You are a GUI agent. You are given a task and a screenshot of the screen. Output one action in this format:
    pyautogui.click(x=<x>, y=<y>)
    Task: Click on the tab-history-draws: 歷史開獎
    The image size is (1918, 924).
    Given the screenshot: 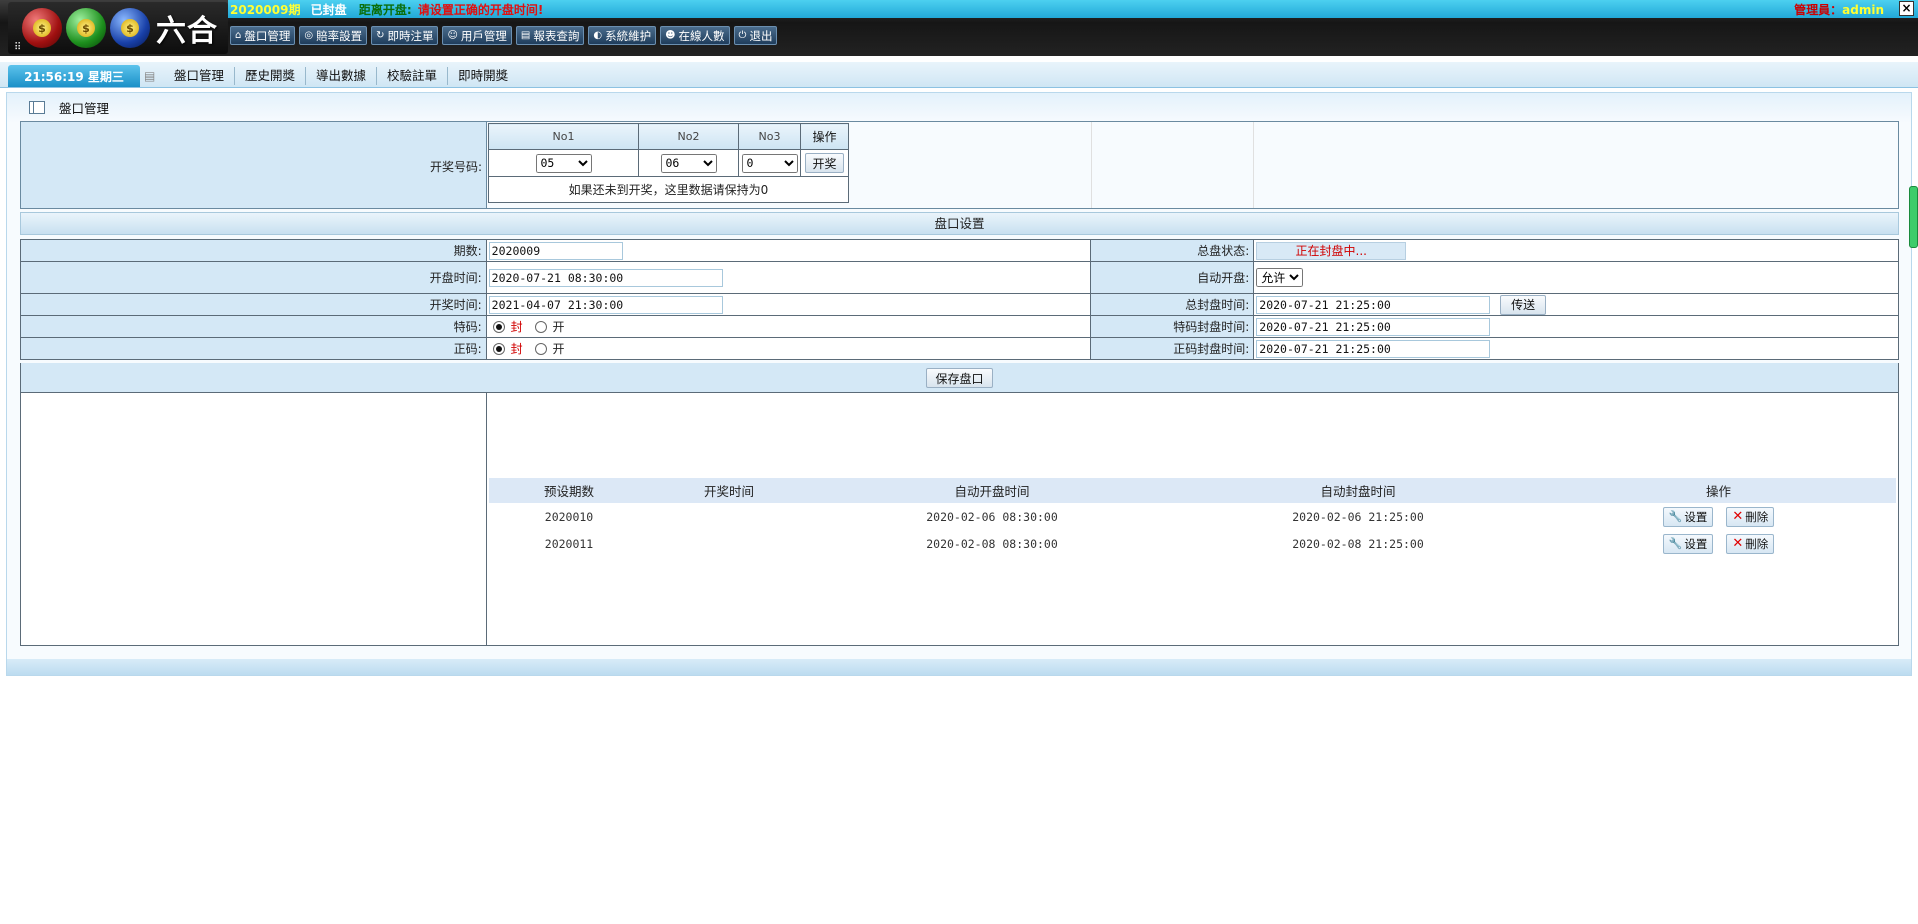 What is the action you would take?
    pyautogui.click(x=271, y=76)
    